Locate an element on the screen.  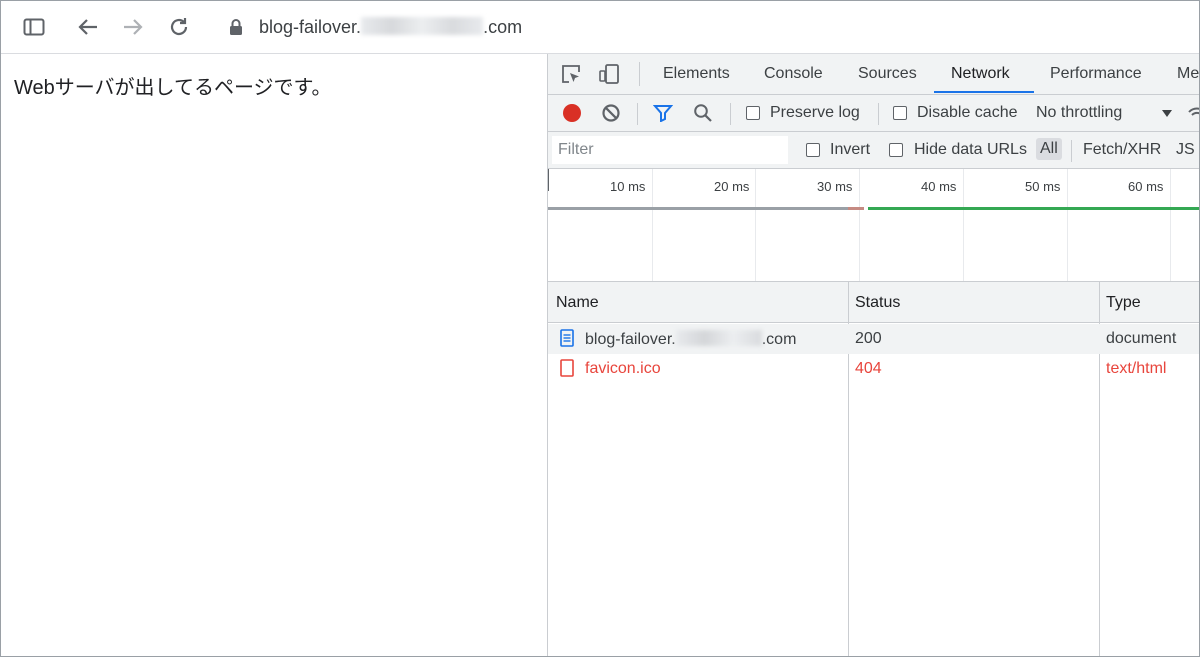
column-header-type: Type is located at coordinates (1123, 303).